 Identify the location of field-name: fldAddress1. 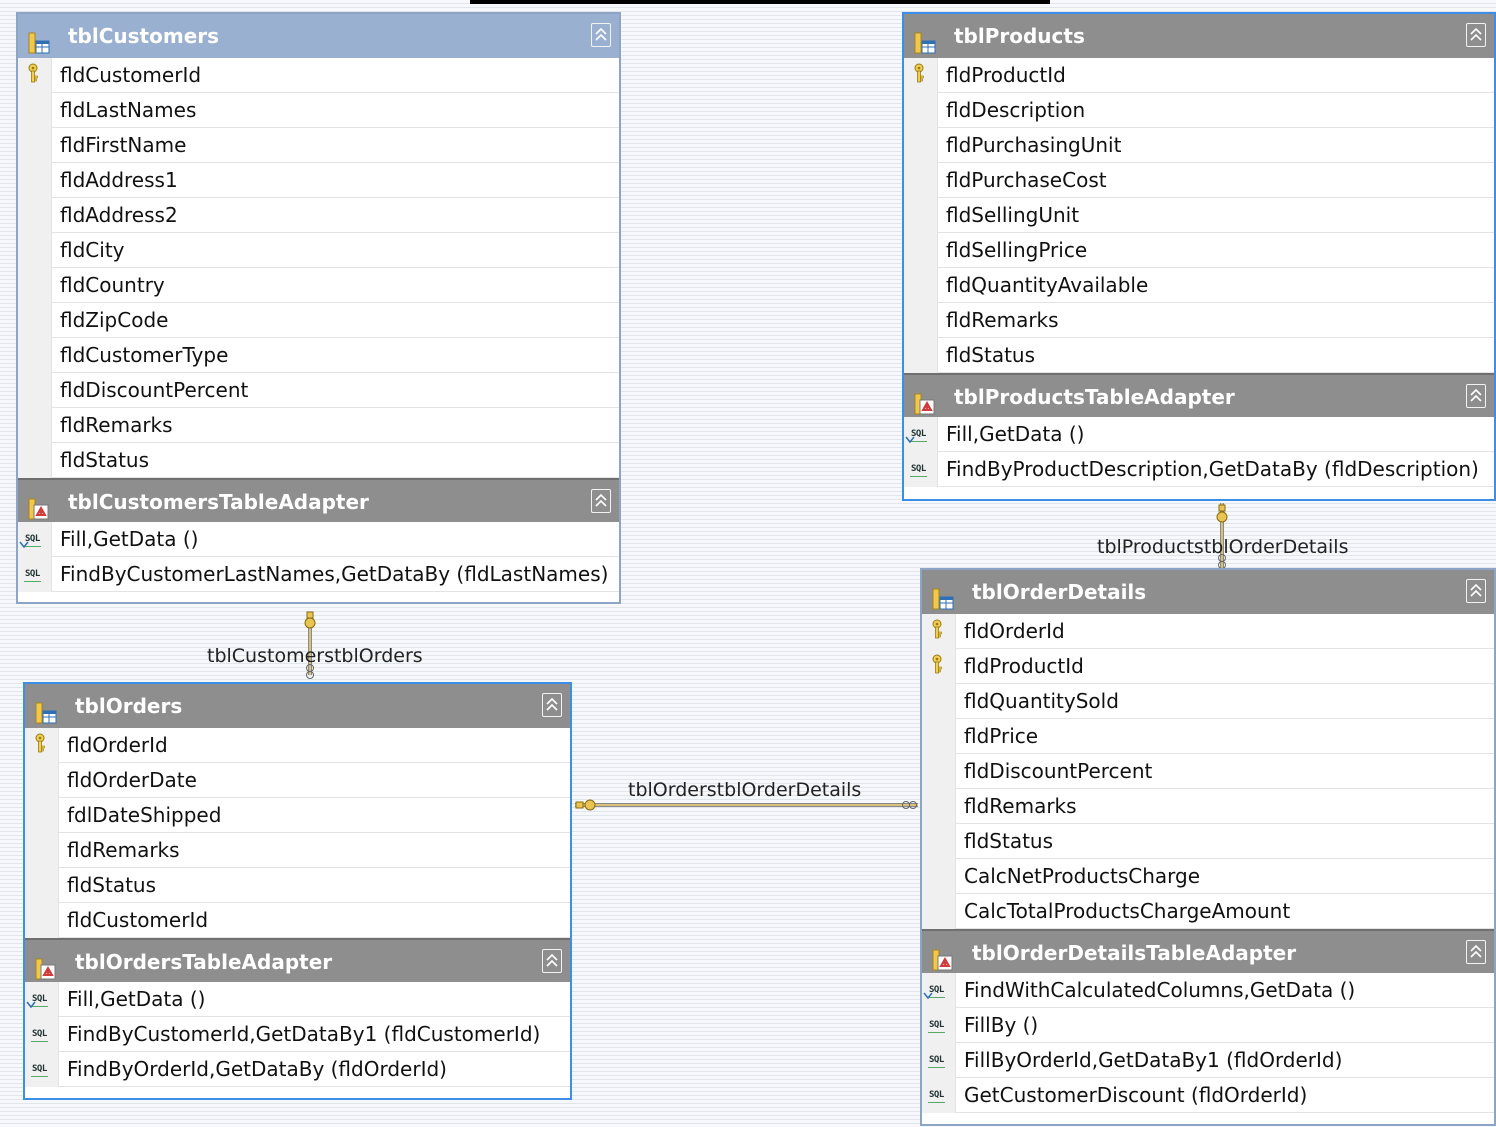
(119, 180).